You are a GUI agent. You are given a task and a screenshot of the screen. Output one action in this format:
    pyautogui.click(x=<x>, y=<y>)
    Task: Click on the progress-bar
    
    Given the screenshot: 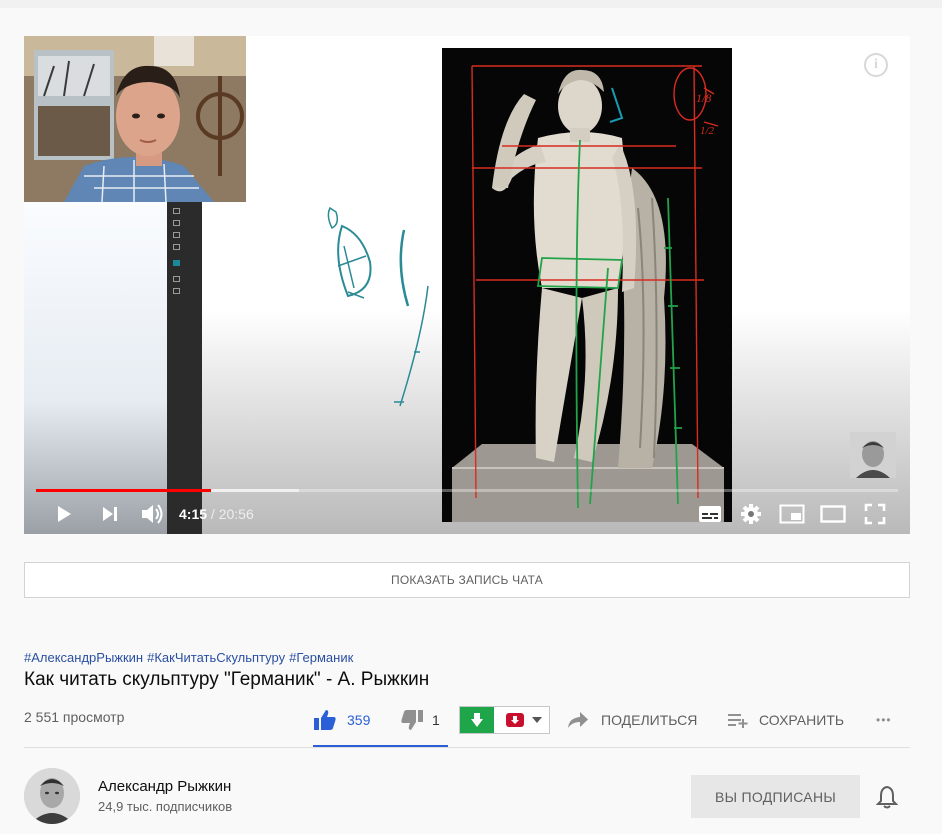 What is the action you would take?
    pyautogui.click(x=467, y=490)
    